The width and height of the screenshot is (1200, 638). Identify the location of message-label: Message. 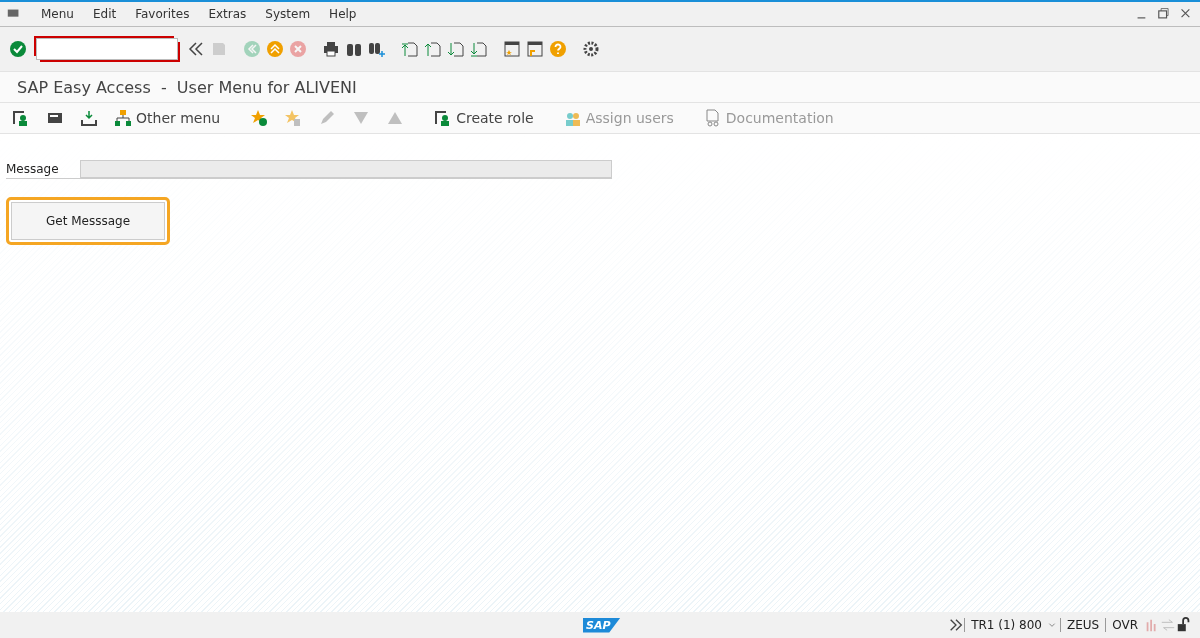
(33, 169).